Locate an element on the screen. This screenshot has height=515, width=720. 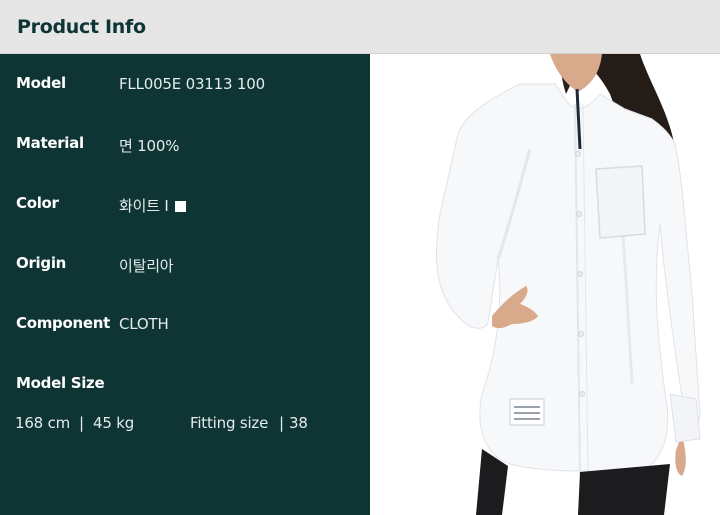
spec-label: Color is located at coordinates (37, 203).